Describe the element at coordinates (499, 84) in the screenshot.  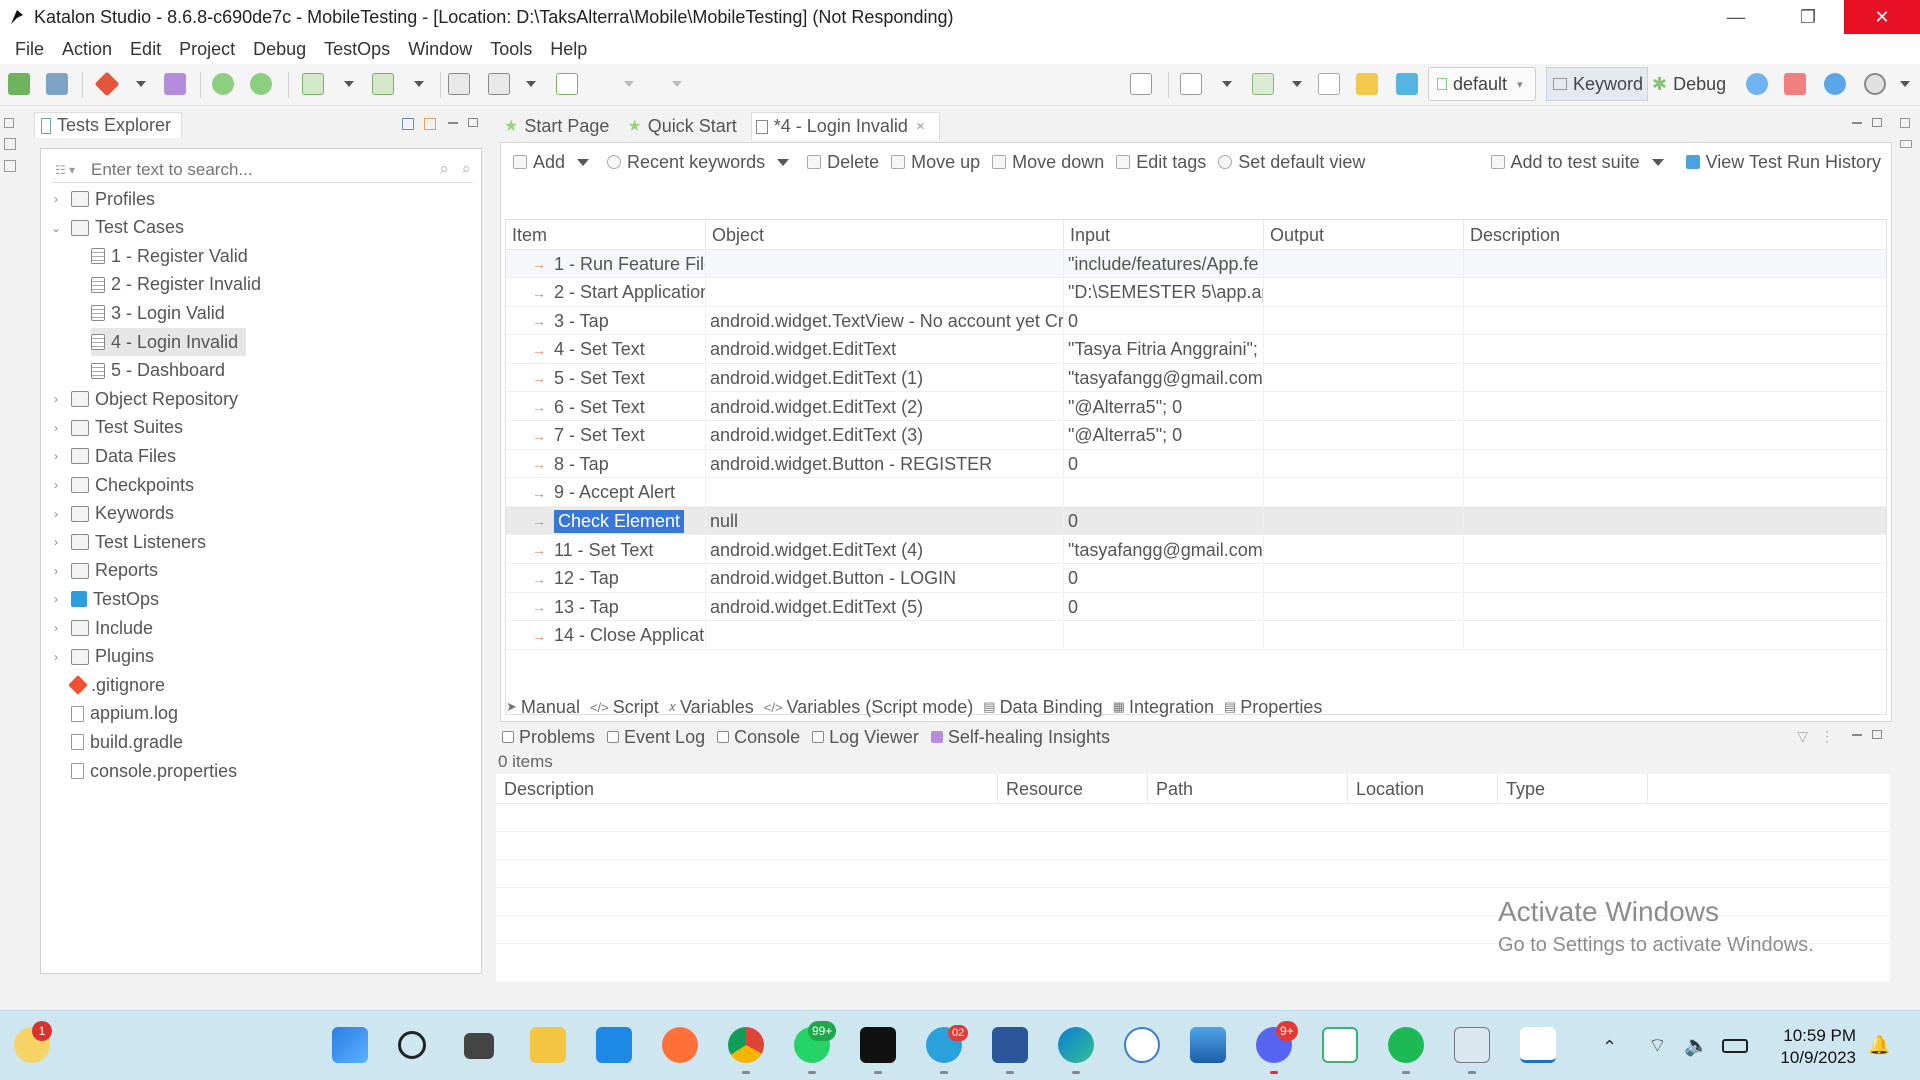
I see `screen-icon` at that location.